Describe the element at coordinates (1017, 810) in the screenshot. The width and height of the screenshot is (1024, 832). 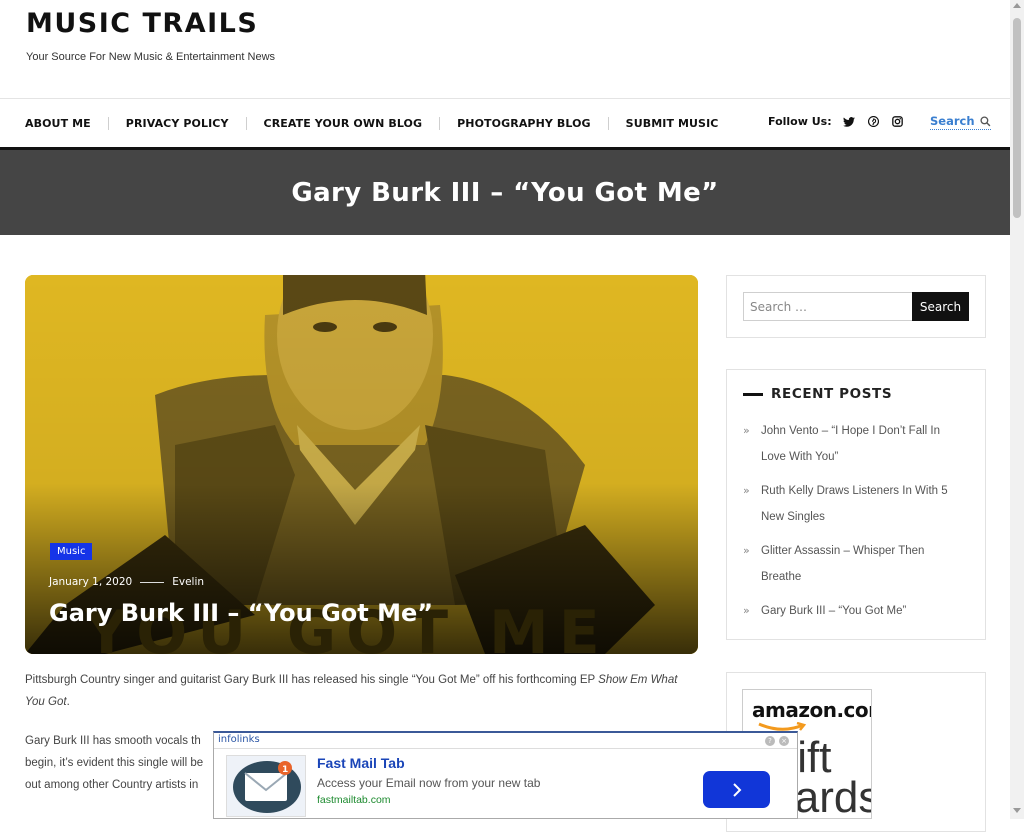
I see `scroll-down-arrow-icon` at that location.